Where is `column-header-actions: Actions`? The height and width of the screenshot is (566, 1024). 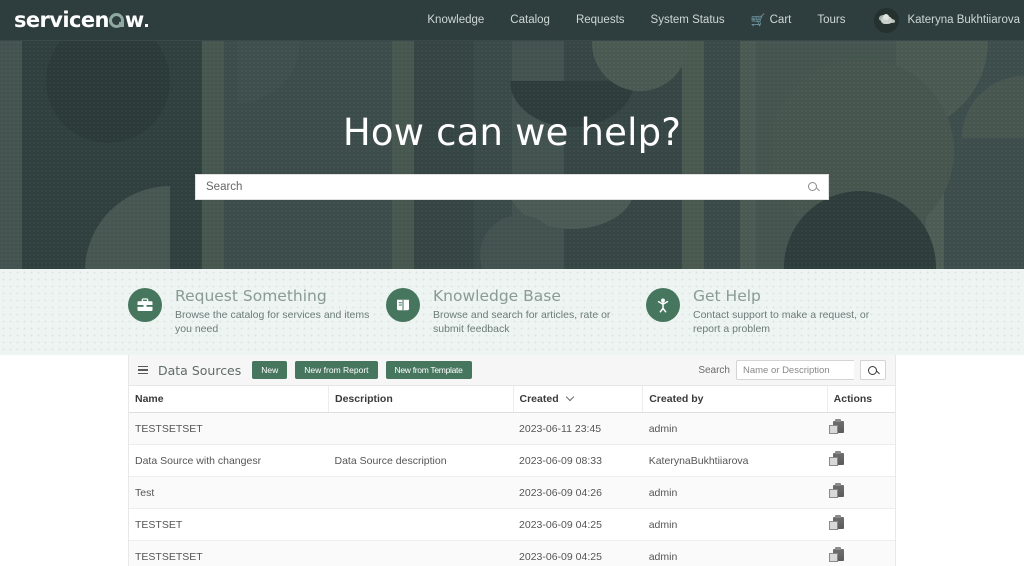 column-header-actions: Actions is located at coordinates (861, 399).